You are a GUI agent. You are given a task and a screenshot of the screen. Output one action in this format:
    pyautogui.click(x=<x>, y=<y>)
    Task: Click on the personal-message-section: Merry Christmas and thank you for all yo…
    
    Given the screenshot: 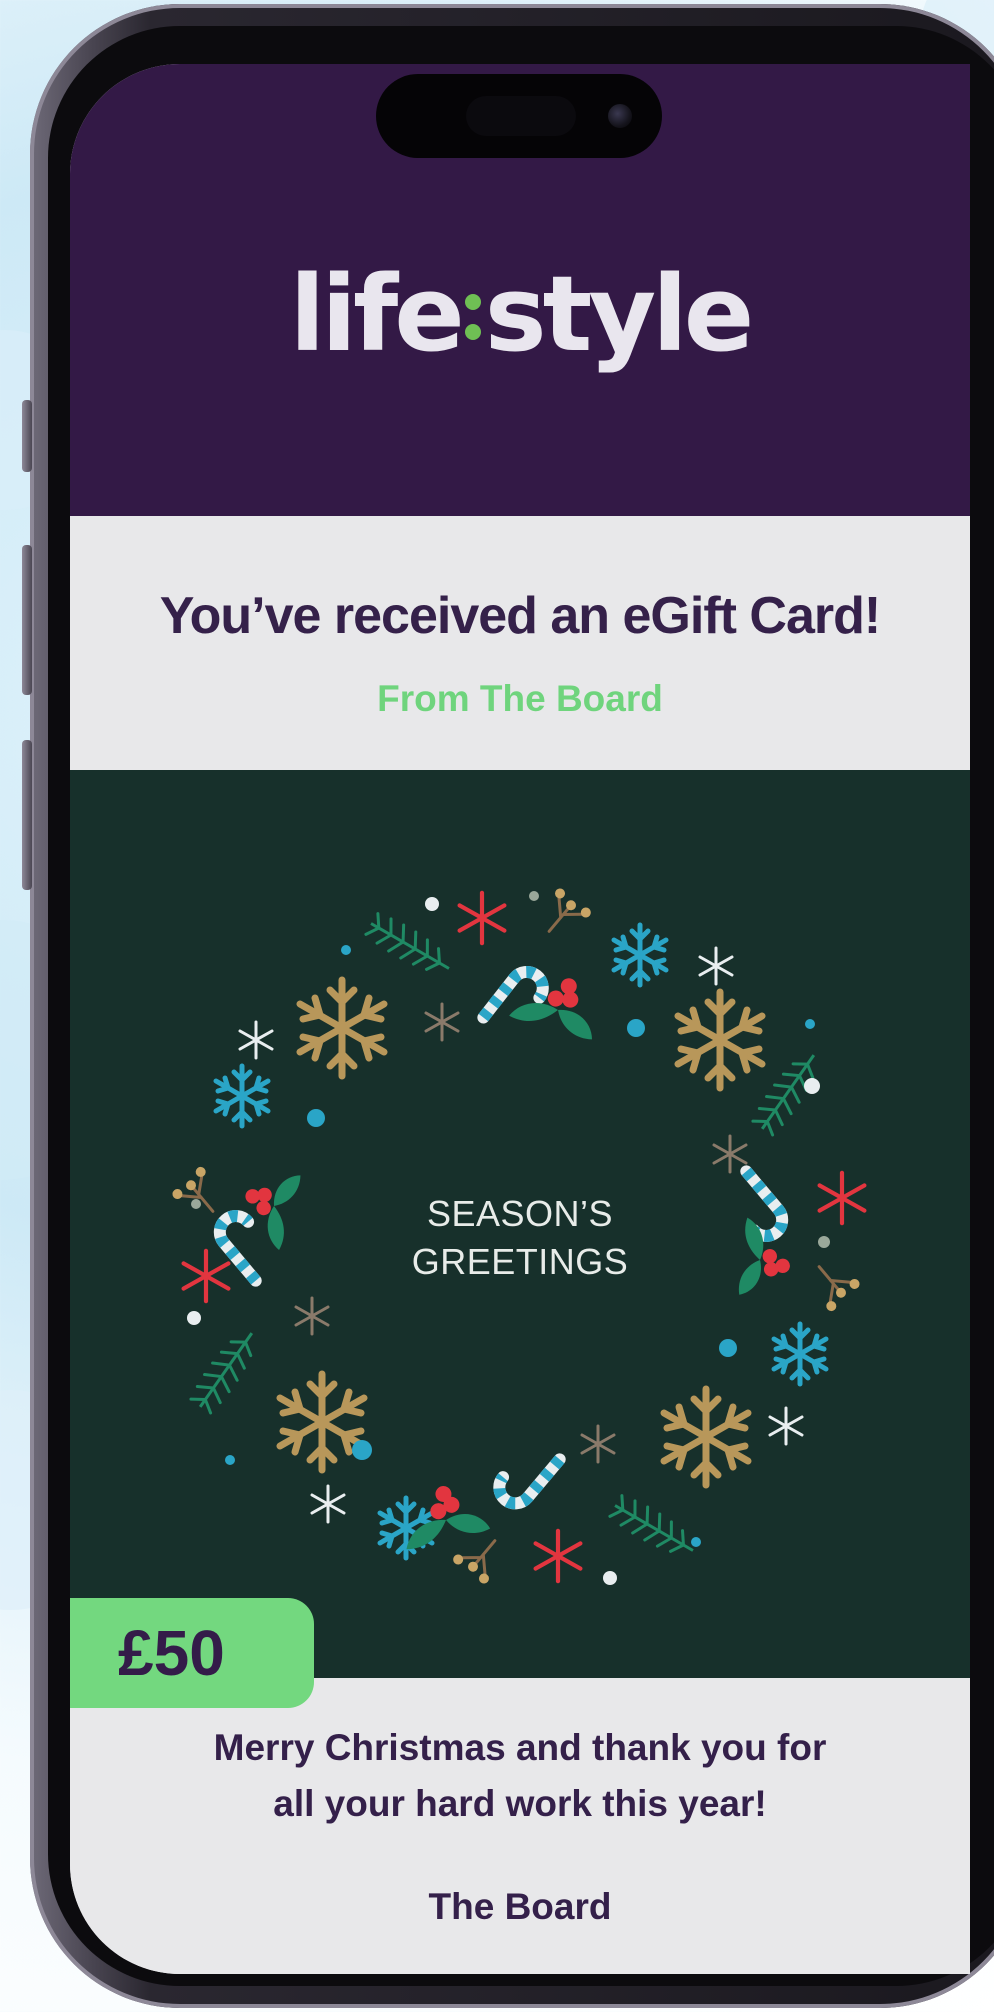 What is the action you would take?
    pyautogui.click(x=520, y=1826)
    